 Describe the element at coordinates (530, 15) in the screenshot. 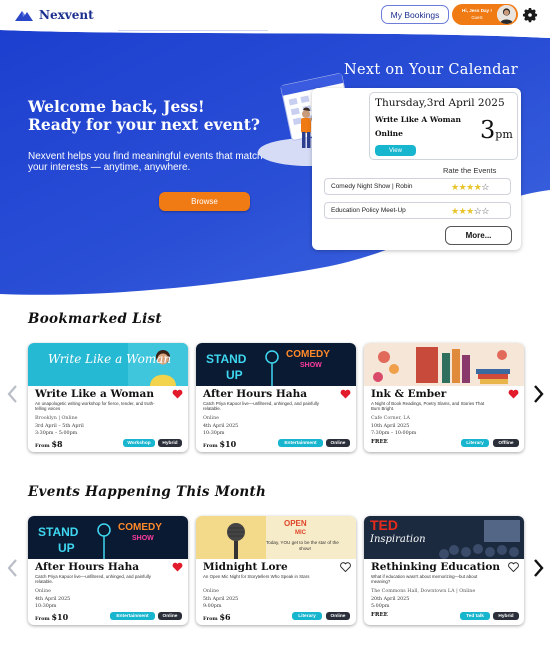

I see `gear-icon` at that location.